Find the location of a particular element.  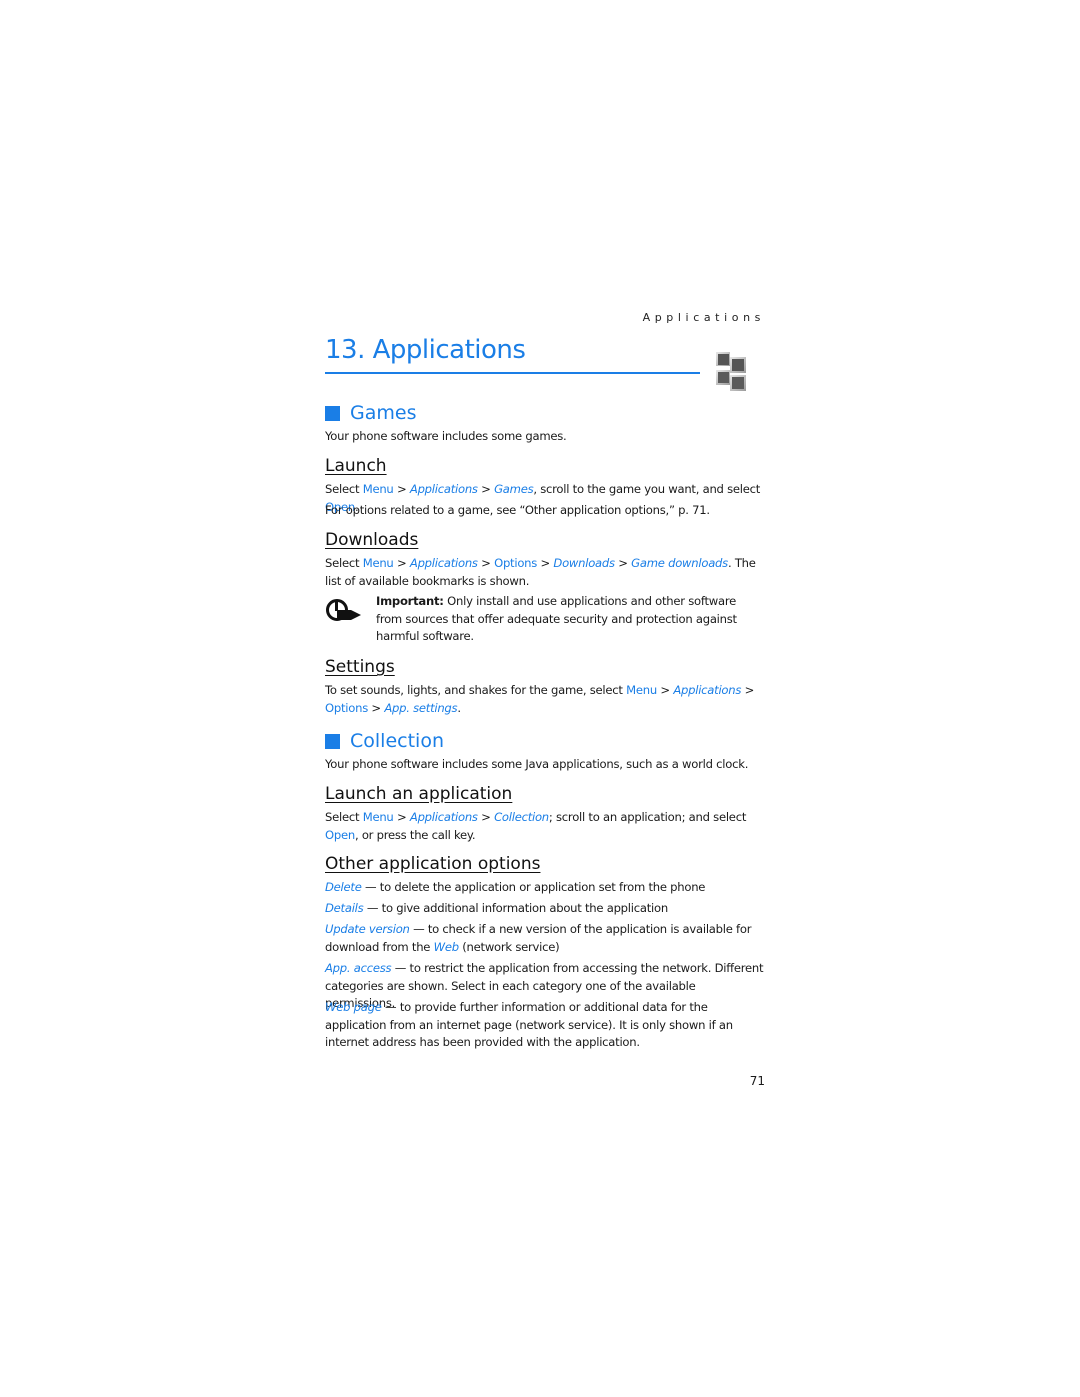

subheading-launch: Launch is located at coordinates (356, 466).